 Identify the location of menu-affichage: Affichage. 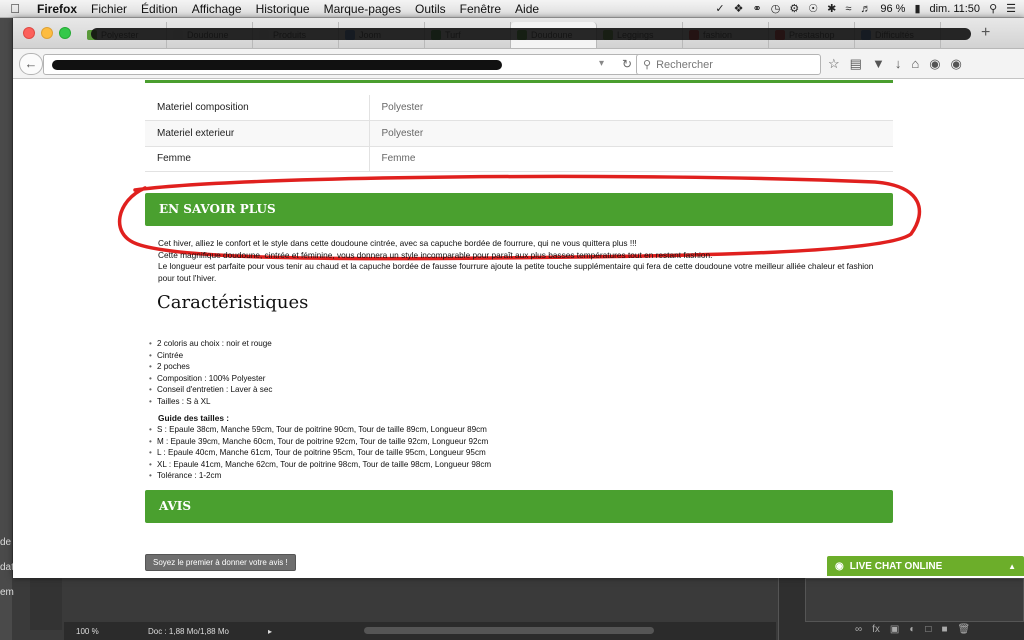
(217, 9).